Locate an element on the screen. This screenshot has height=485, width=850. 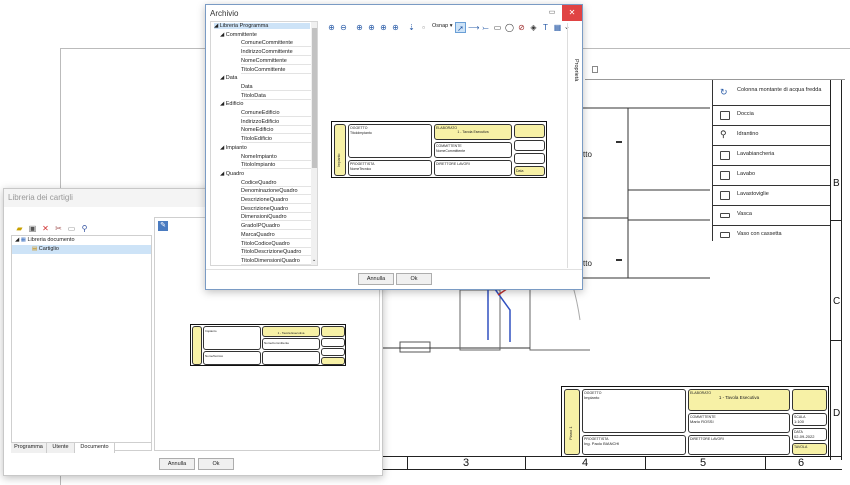
library-tree-panel: ◢ ▦ Libreria documento ▤ Cartiglio is located at coordinates (81, 343).